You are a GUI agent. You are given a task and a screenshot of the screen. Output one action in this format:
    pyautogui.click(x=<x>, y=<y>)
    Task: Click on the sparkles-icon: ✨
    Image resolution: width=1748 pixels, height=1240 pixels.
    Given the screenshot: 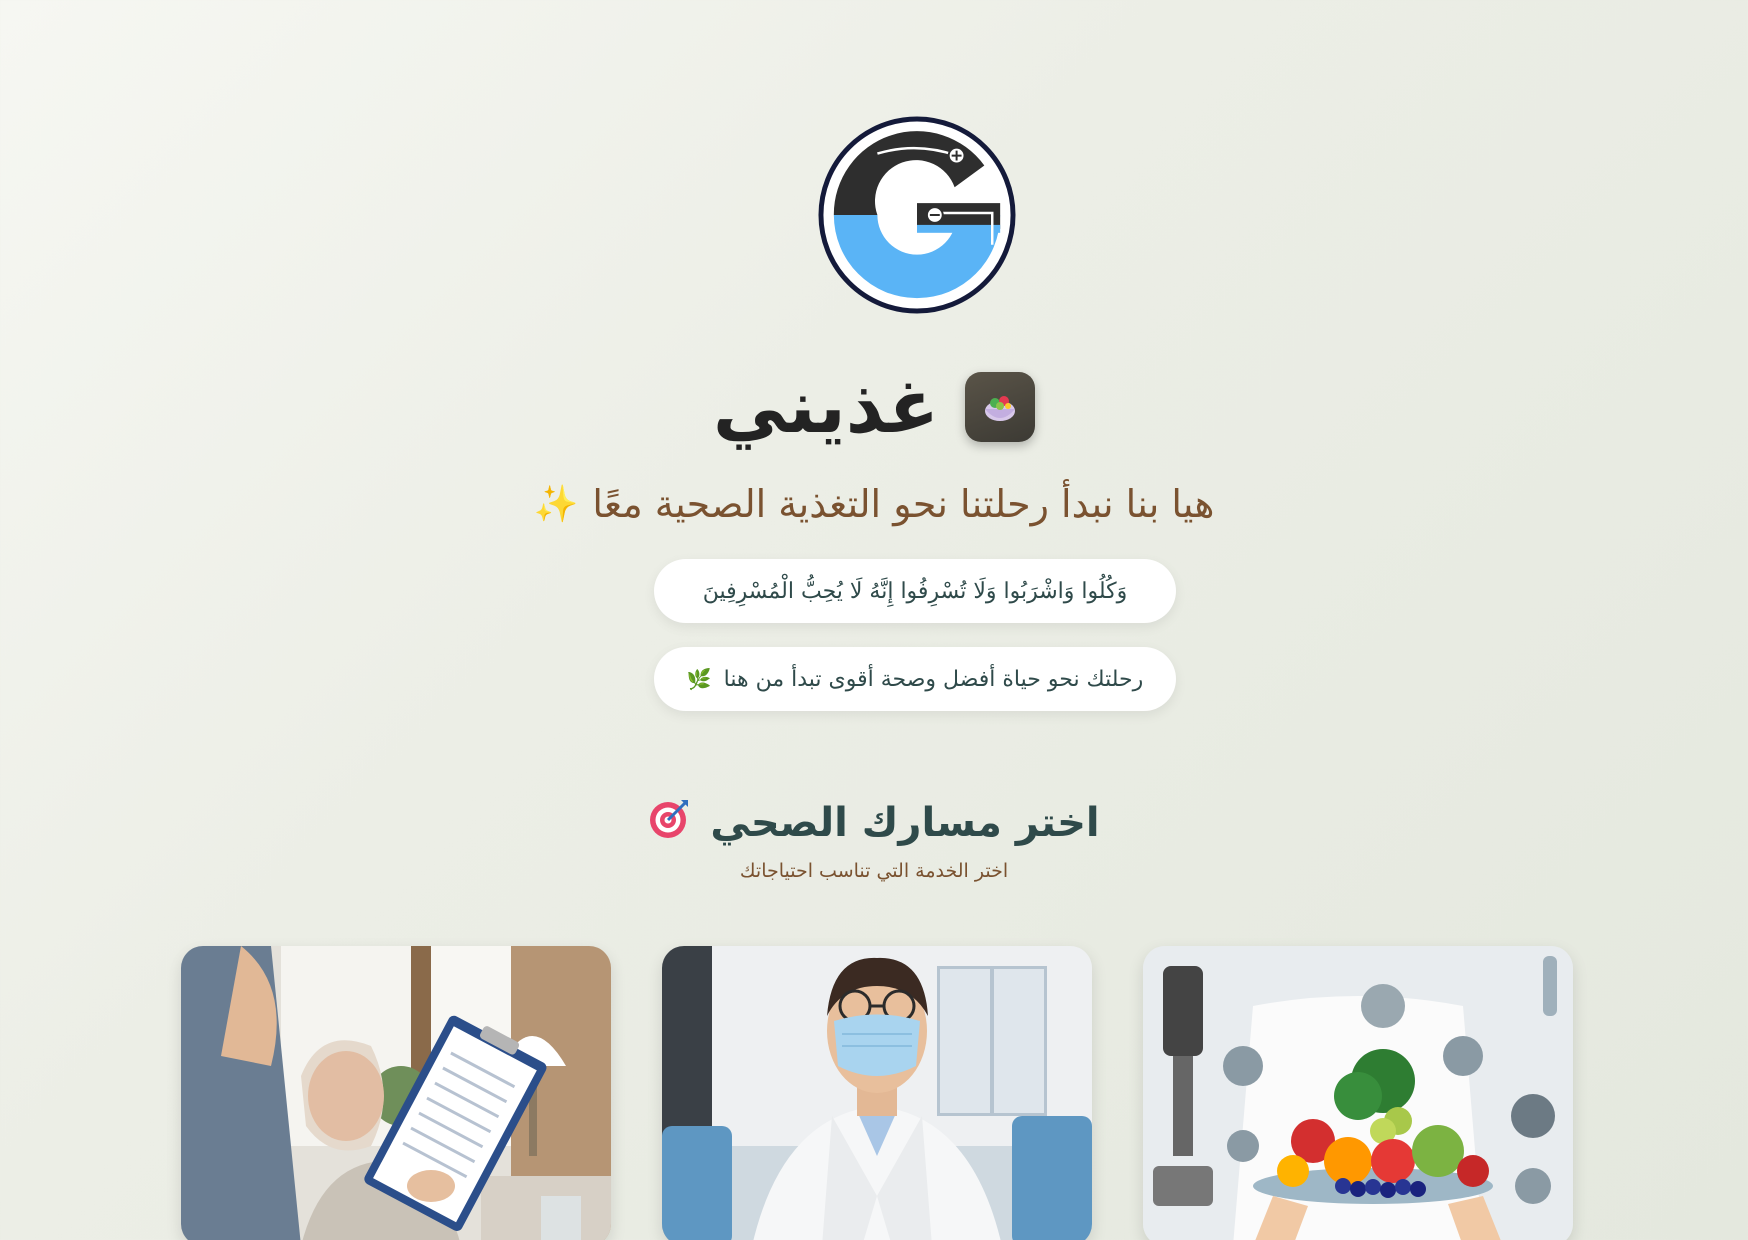 What is the action you would take?
    pyautogui.click(x=556, y=504)
    